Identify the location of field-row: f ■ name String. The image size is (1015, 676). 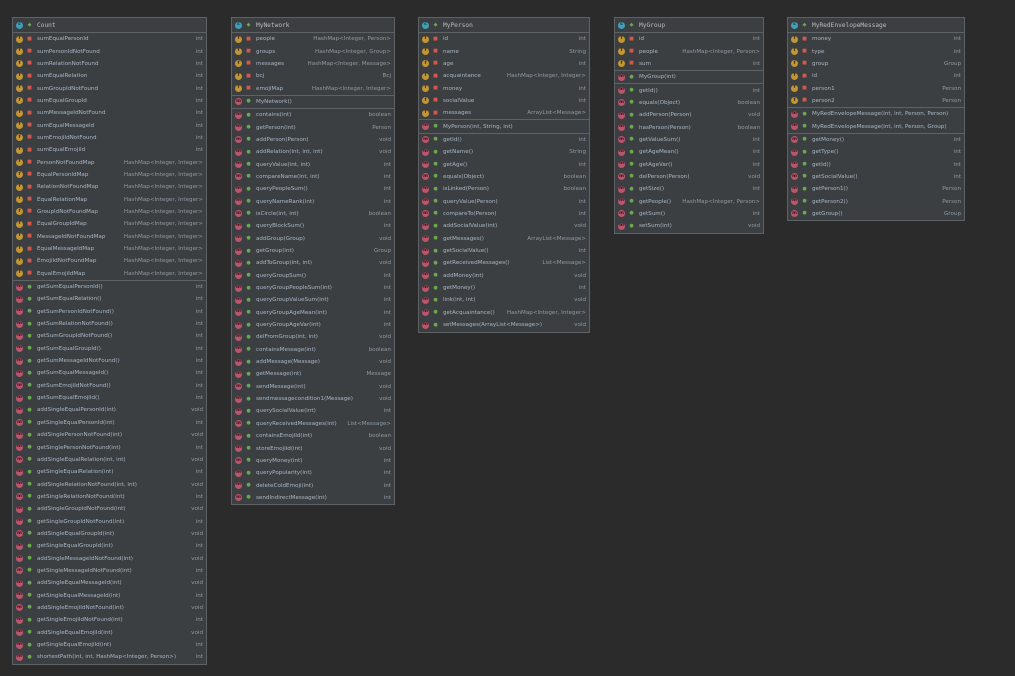
(504, 51).